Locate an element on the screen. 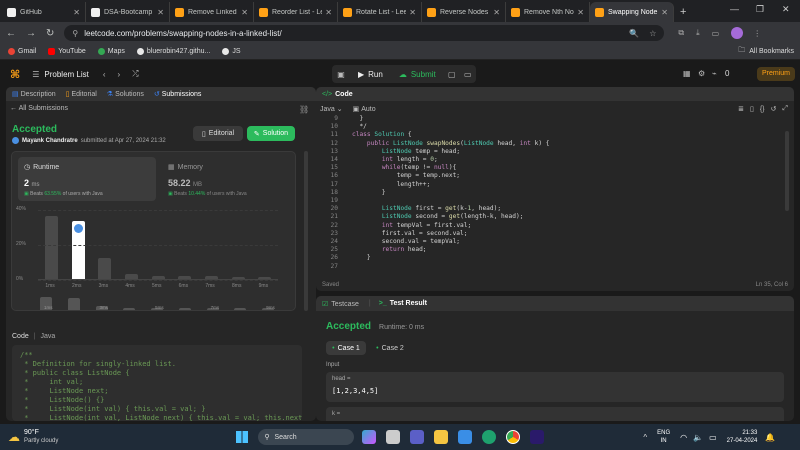 The height and width of the screenshot is (450, 800). bookmark-maps: Maps is located at coordinates (111, 51).